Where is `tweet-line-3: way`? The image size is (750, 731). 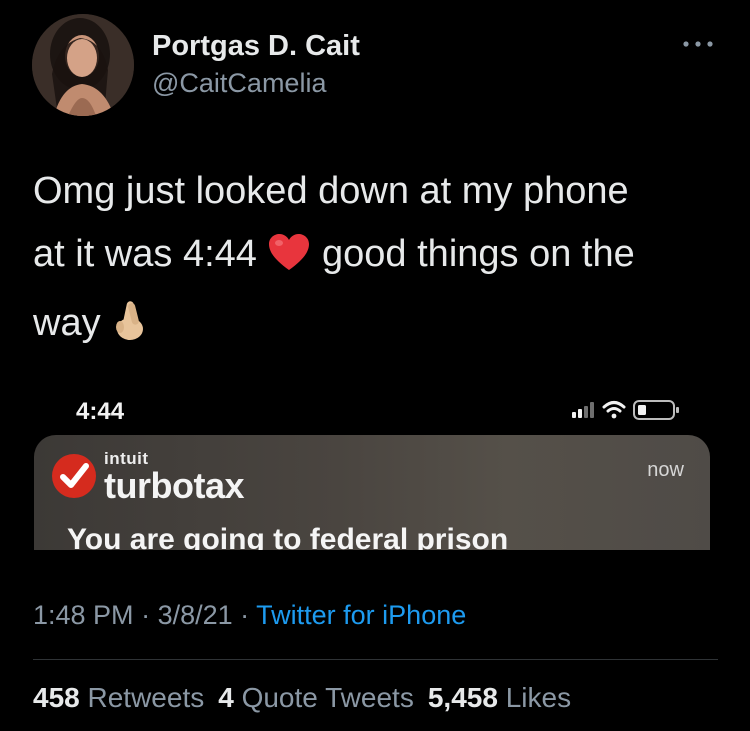 tweet-line-3: way is located at coordinates (378, 326).